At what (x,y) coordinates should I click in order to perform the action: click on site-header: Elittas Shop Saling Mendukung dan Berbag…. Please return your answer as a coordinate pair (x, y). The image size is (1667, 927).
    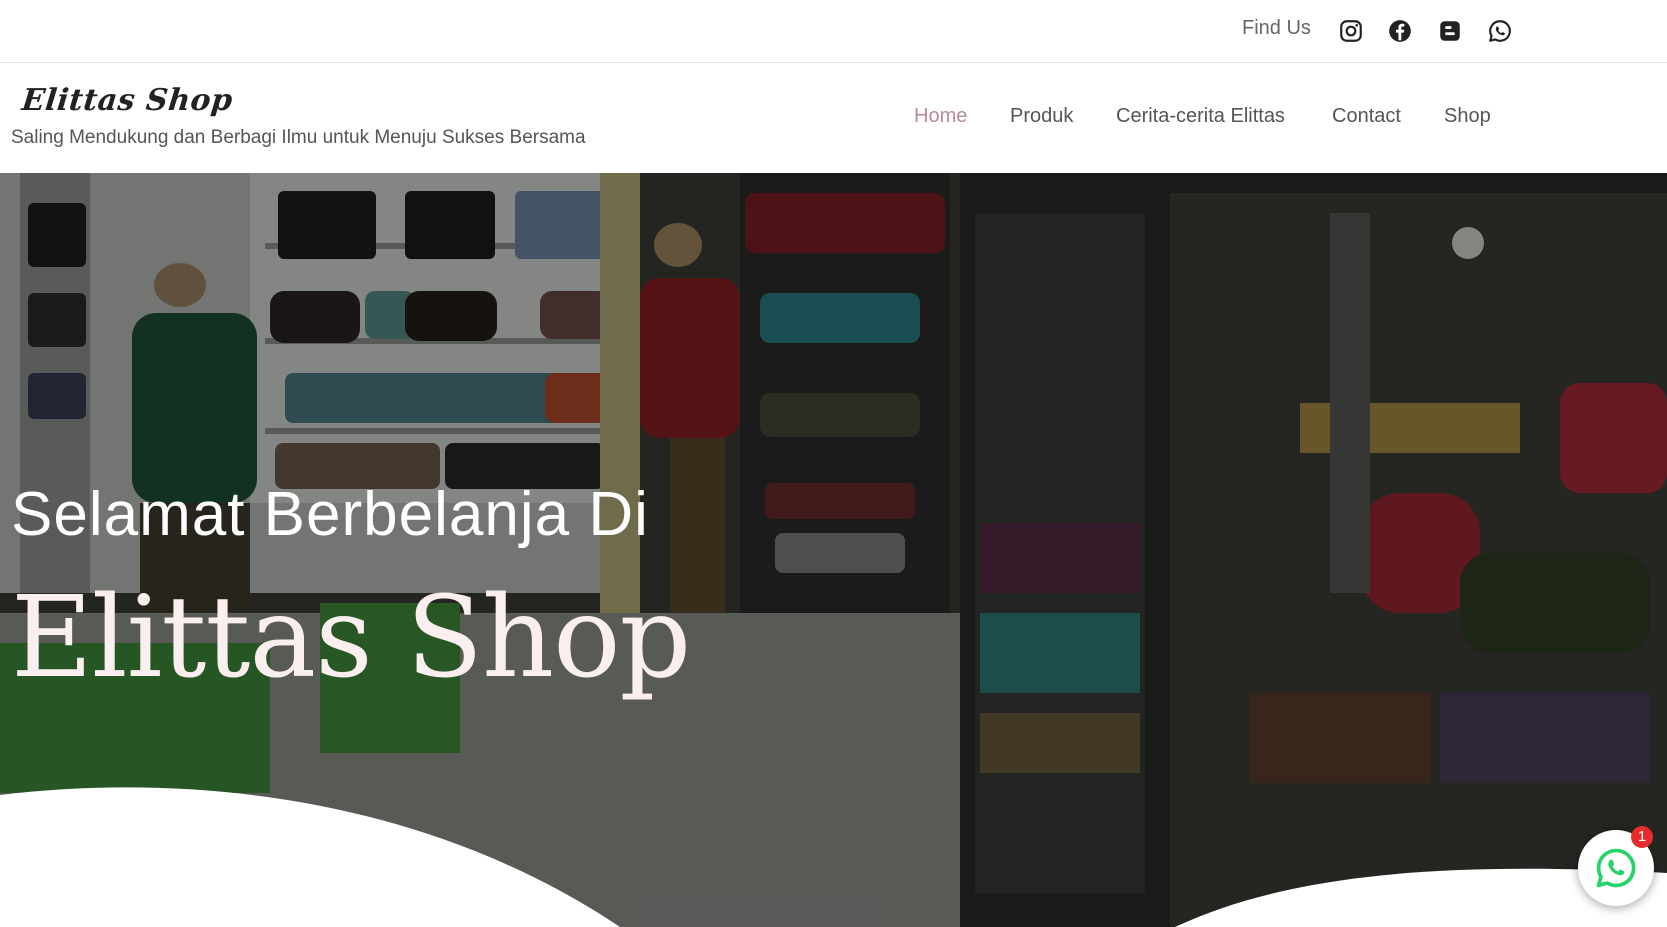
    Looking at the image, I should click on (833, 118).